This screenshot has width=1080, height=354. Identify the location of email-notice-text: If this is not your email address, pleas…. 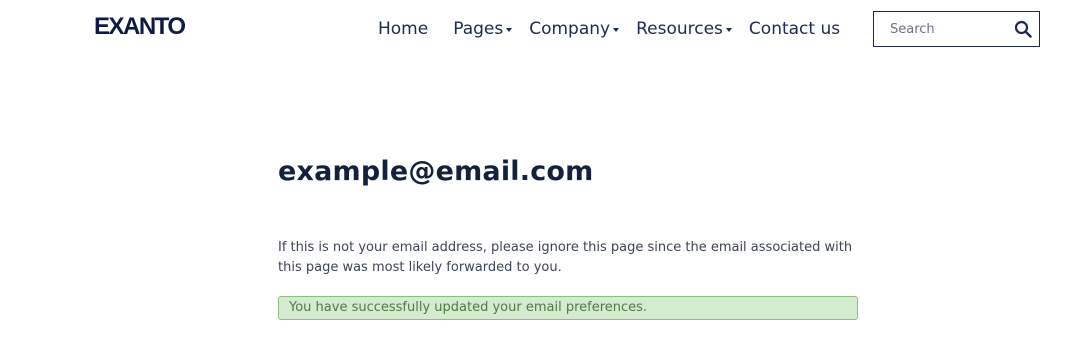
(565, 257).